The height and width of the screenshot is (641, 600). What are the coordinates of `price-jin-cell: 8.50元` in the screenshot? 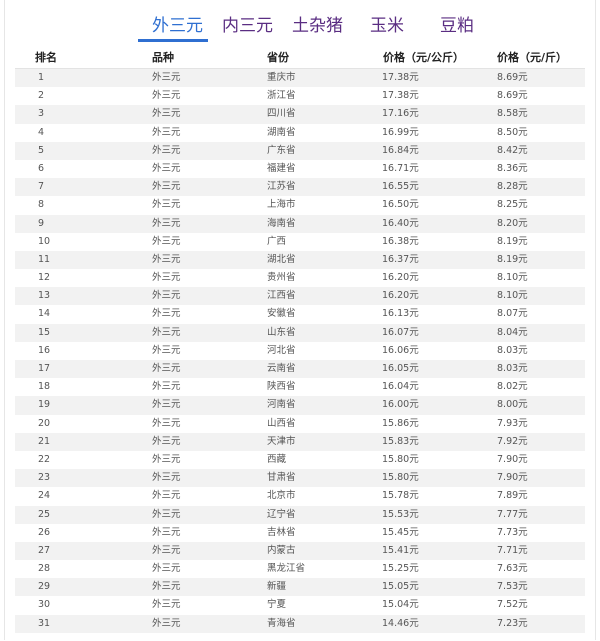 It's located at (512, 132).